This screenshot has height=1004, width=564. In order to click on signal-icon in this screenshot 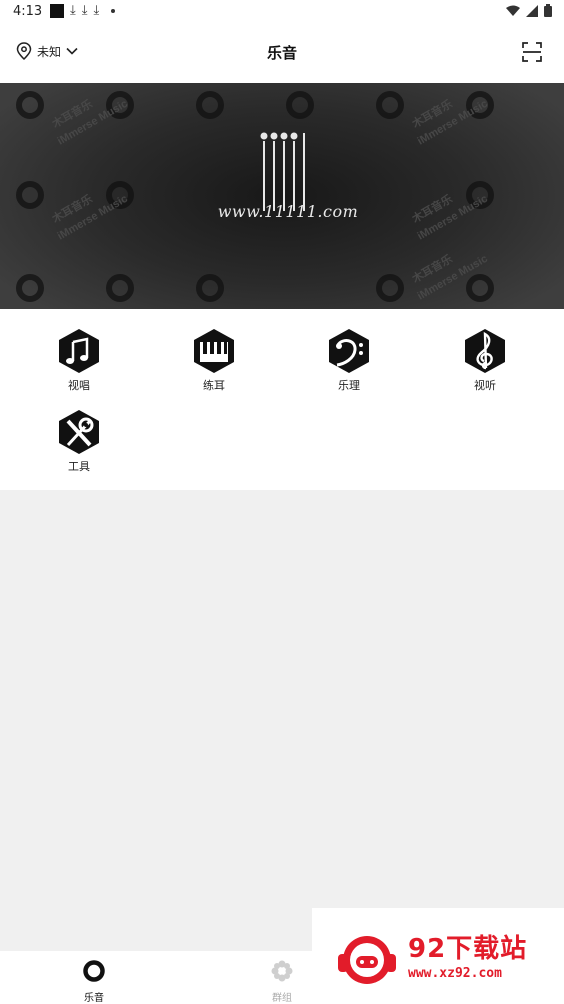, I will do `click(532, 10)`.